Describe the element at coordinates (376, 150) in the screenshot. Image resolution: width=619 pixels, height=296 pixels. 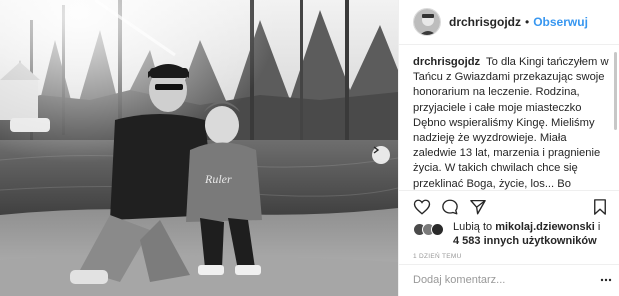
I see `chevron-right-icon` at that location.